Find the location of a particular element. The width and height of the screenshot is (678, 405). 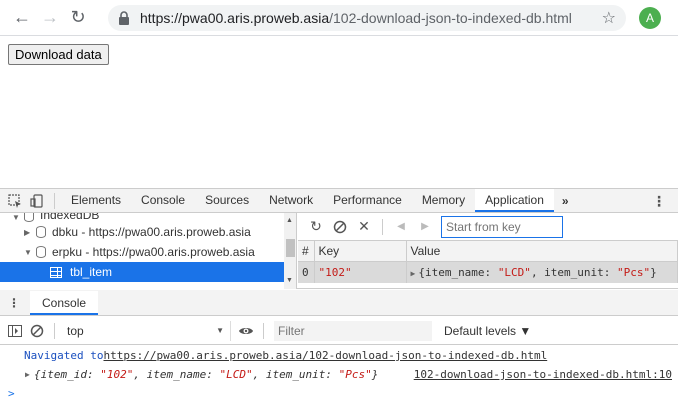

tree-label: IndexedDB is located at coordinates (70, 217).